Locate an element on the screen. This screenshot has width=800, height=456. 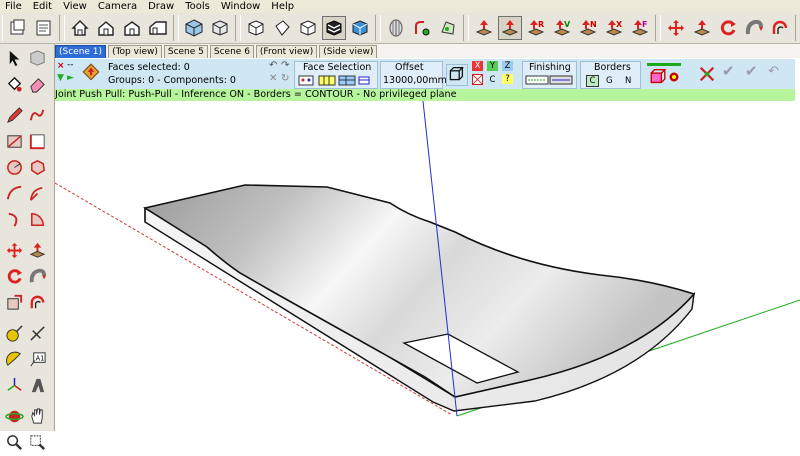
menu-draw: Draw is located at coordinates (161, 6).